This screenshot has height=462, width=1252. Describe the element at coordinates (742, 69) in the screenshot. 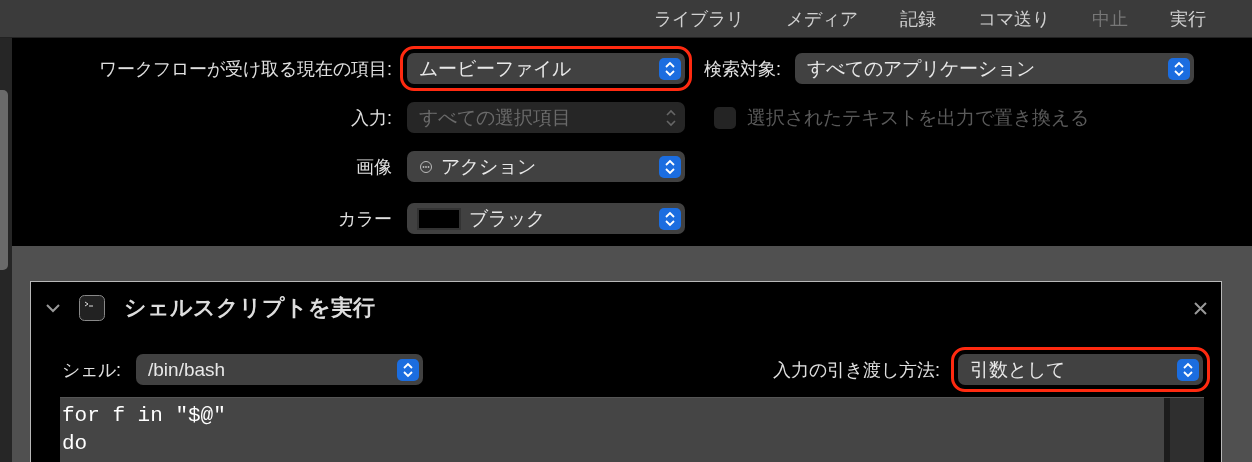

I see `field-label: 検索対象:` at that location.